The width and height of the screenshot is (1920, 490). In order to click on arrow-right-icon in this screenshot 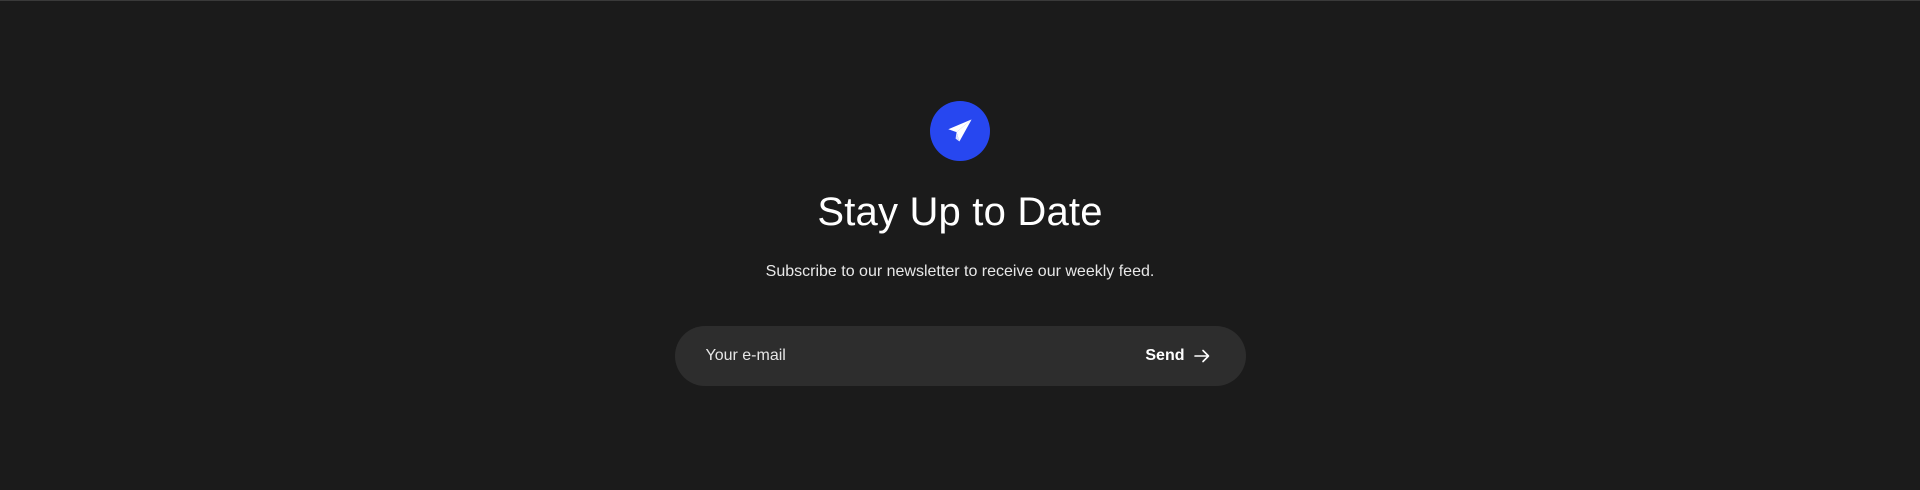, I will do `click(1201, 356)`.